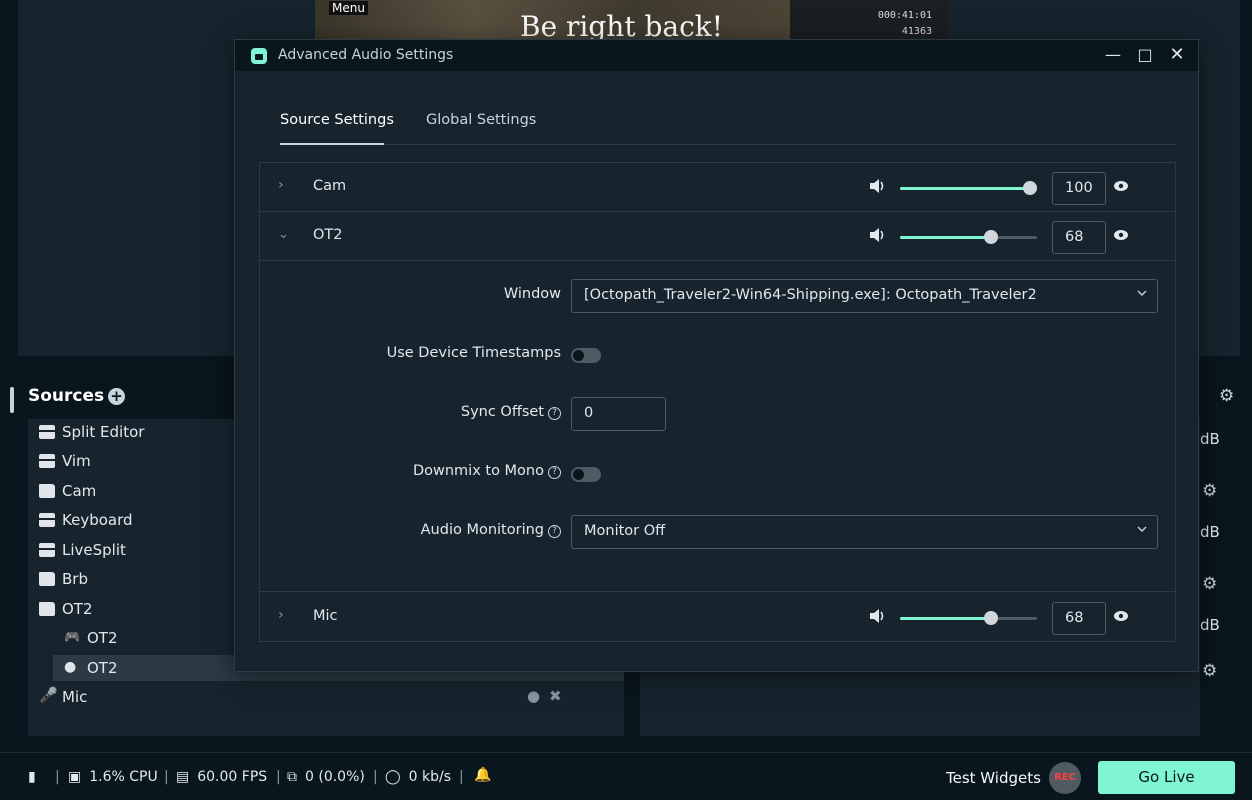 The image size is (1252, 800). I want to click on downmix-toggle, so click(586, 474).